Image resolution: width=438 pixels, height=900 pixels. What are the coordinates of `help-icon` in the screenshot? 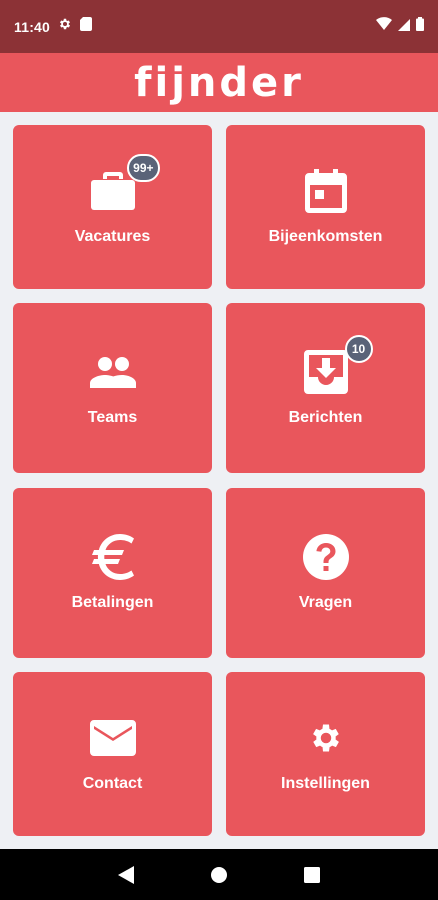 It's located at (325, 559).